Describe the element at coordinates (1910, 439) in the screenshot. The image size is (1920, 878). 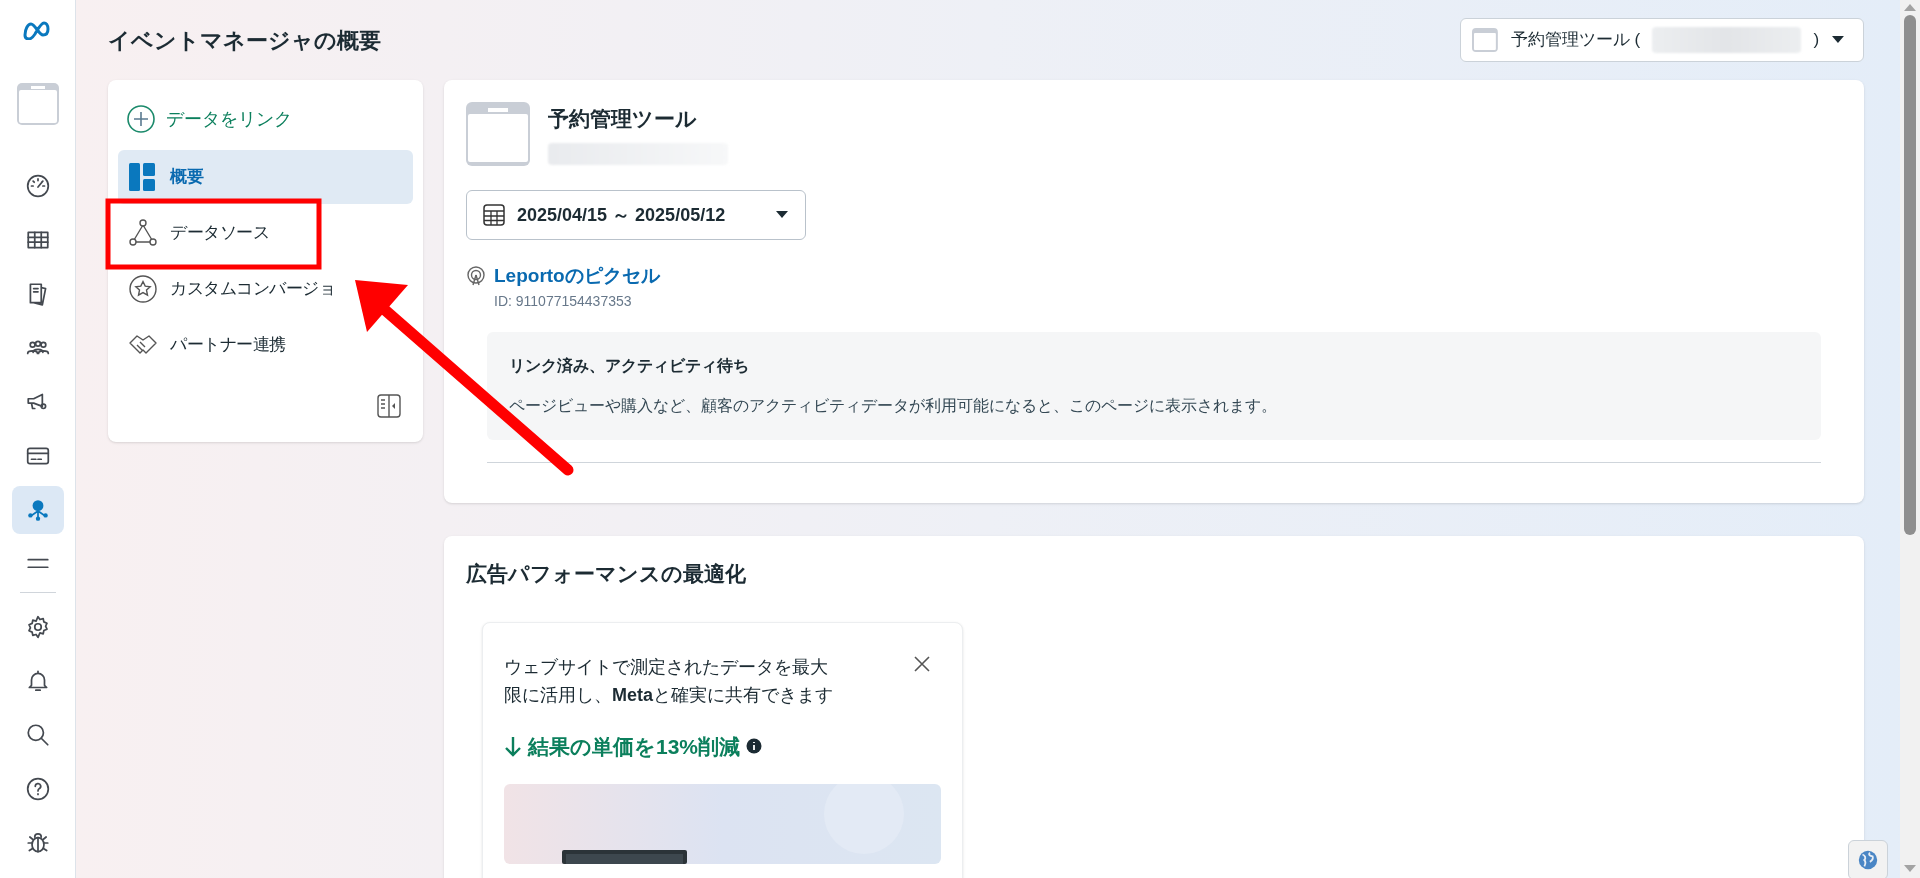
I see `scrollbar` at that location.